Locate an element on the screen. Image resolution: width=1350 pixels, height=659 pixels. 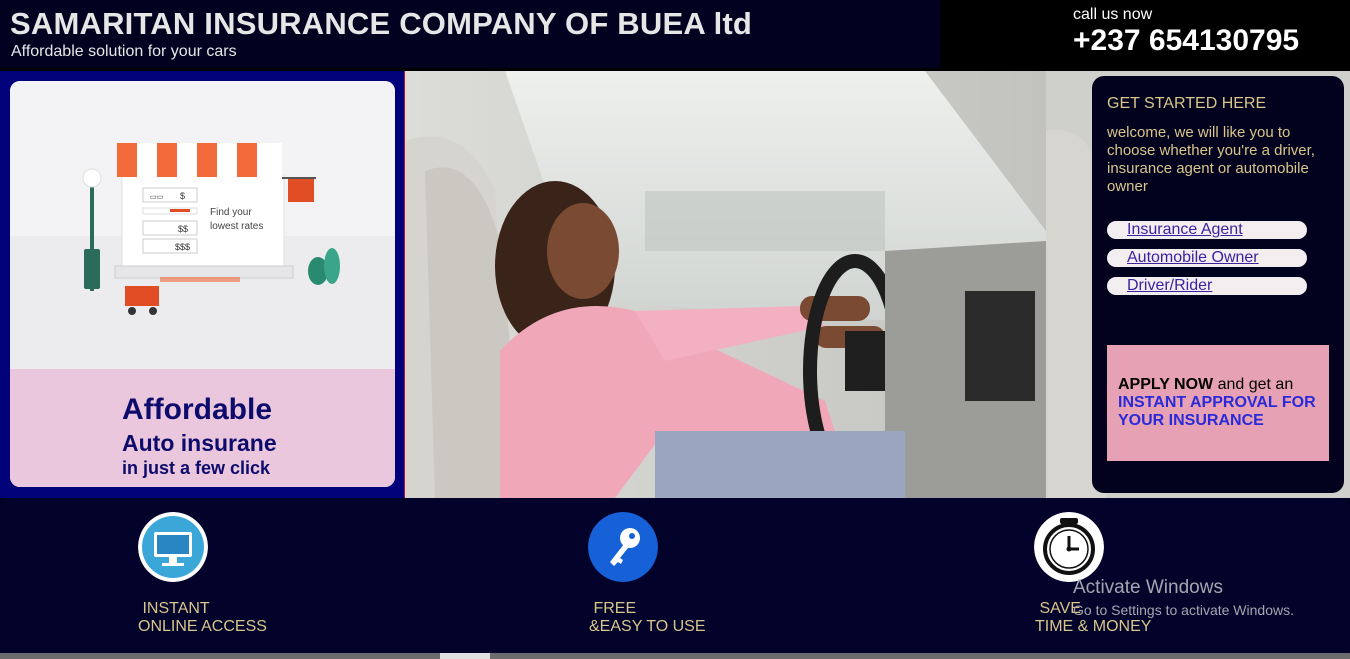
tagline: Affordable solution for your cars is located at coordinates (124, 51).